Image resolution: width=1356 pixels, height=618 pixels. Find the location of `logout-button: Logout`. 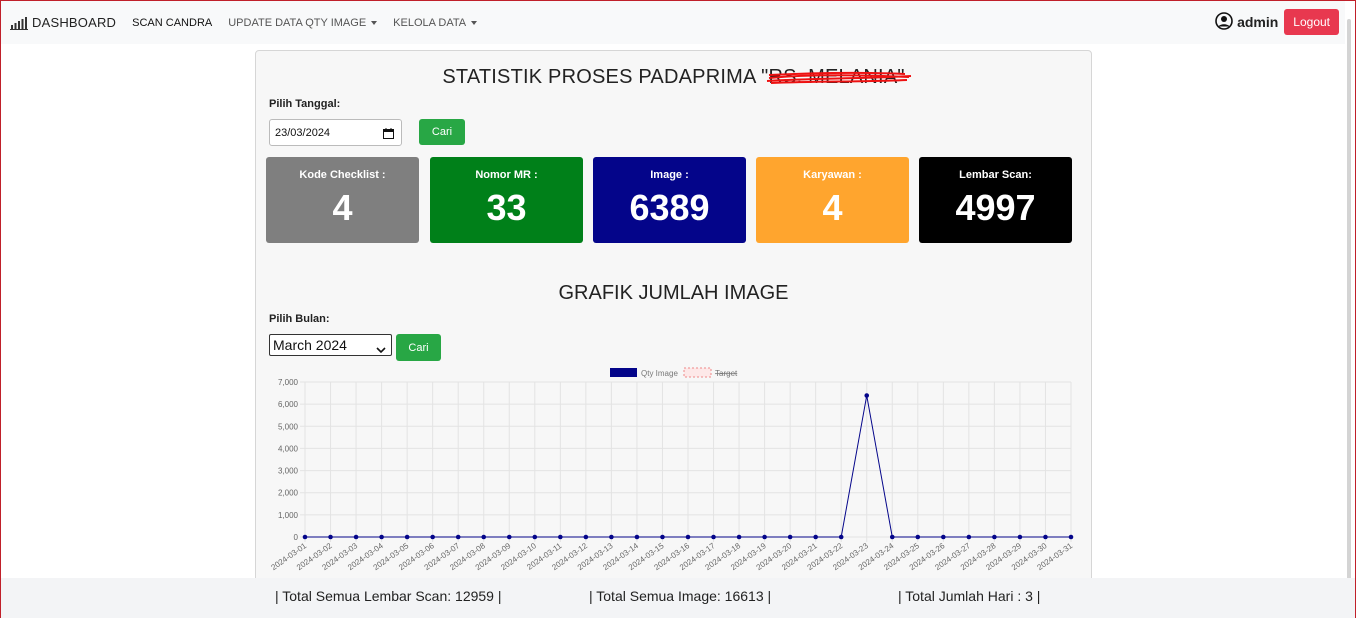

logout-button: Logout is located at coordinates (1311, 22).